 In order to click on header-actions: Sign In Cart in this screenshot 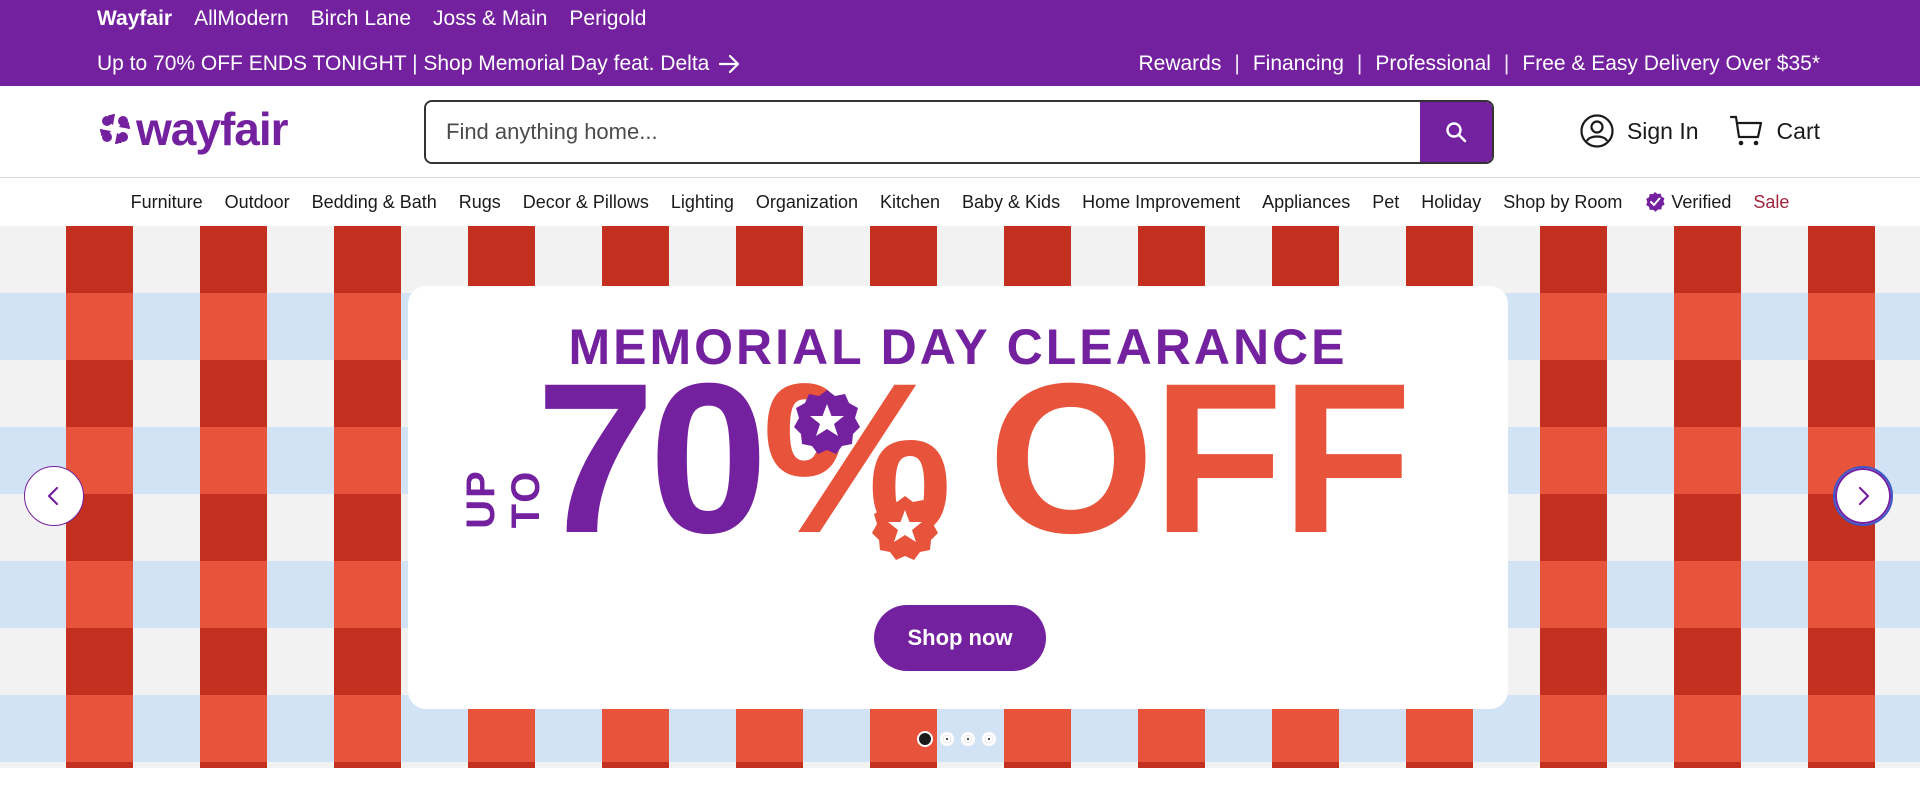, I will do `click(1699, 131)`.